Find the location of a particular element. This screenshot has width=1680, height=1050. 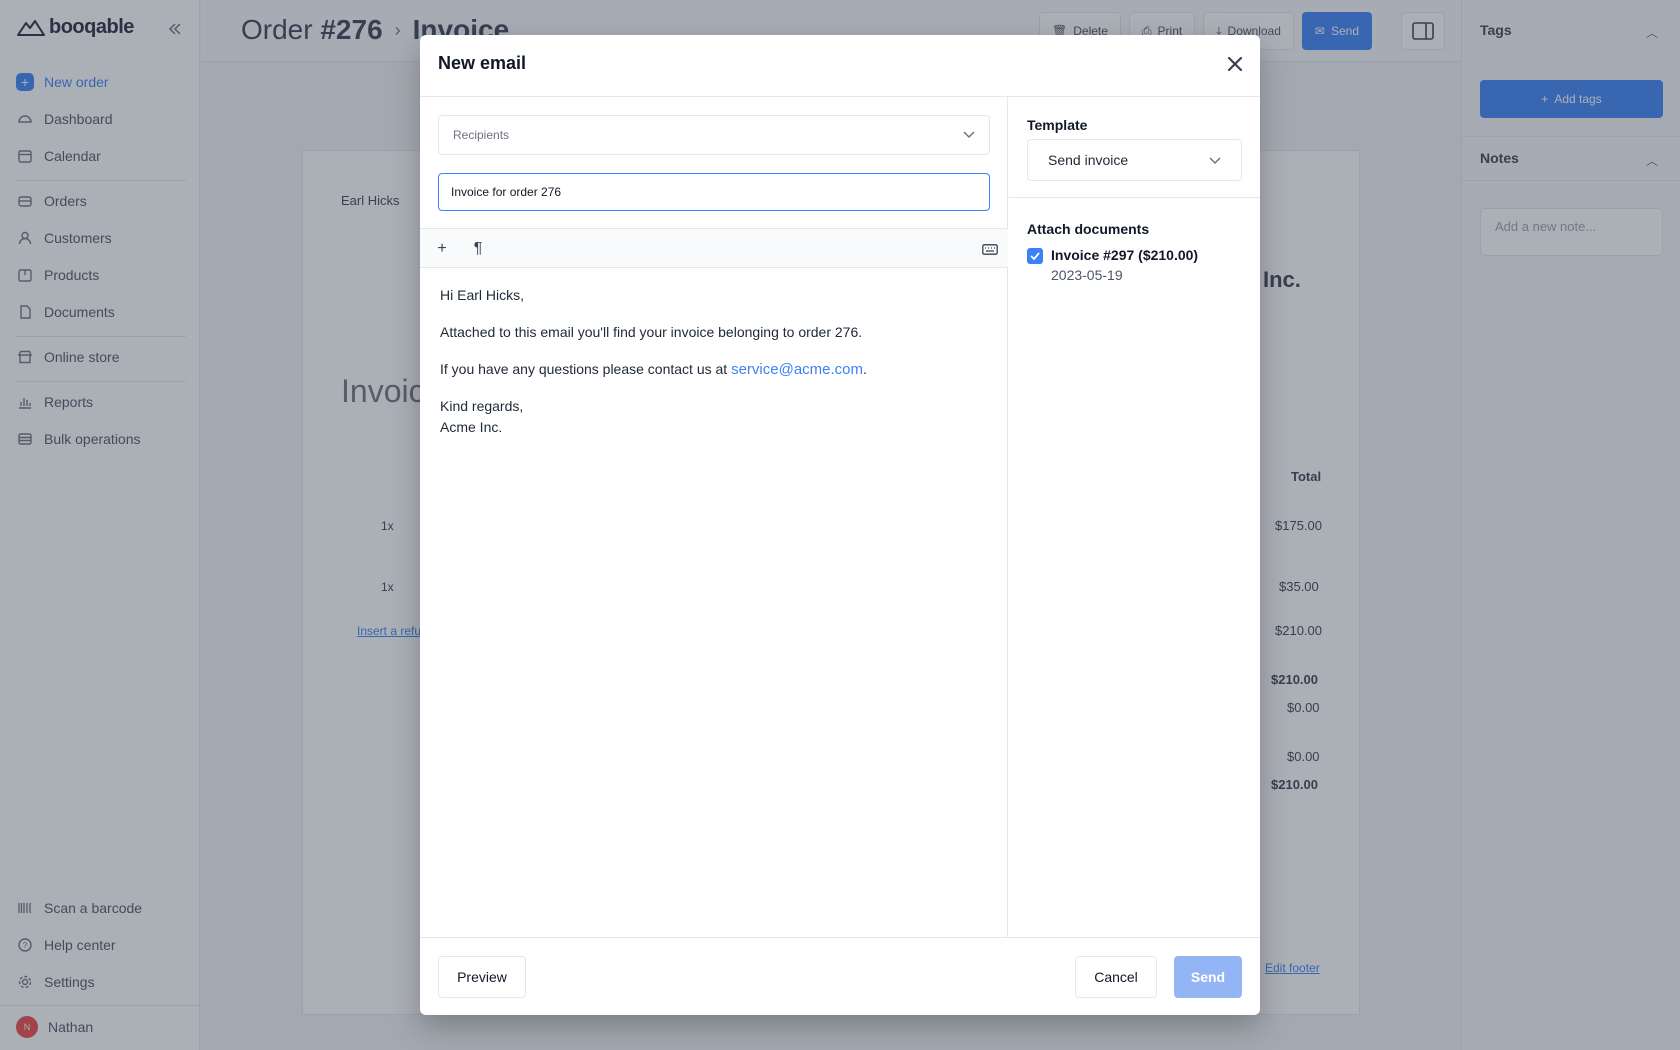

insert-button: + is located at coordinates (442, 249).